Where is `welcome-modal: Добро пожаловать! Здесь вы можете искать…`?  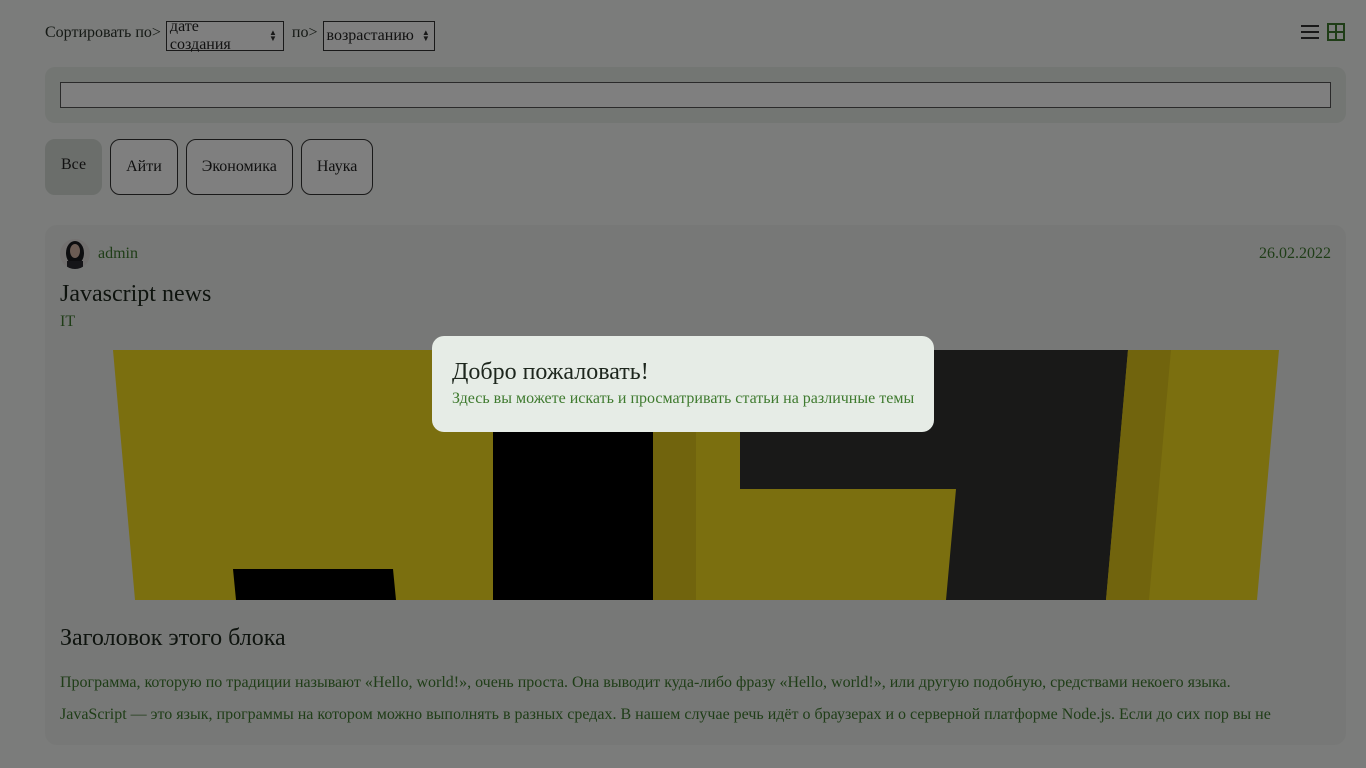
welcome-modal: Добро пожаловать! Здесь вы можете искать… is located at coordinates (683, 384).